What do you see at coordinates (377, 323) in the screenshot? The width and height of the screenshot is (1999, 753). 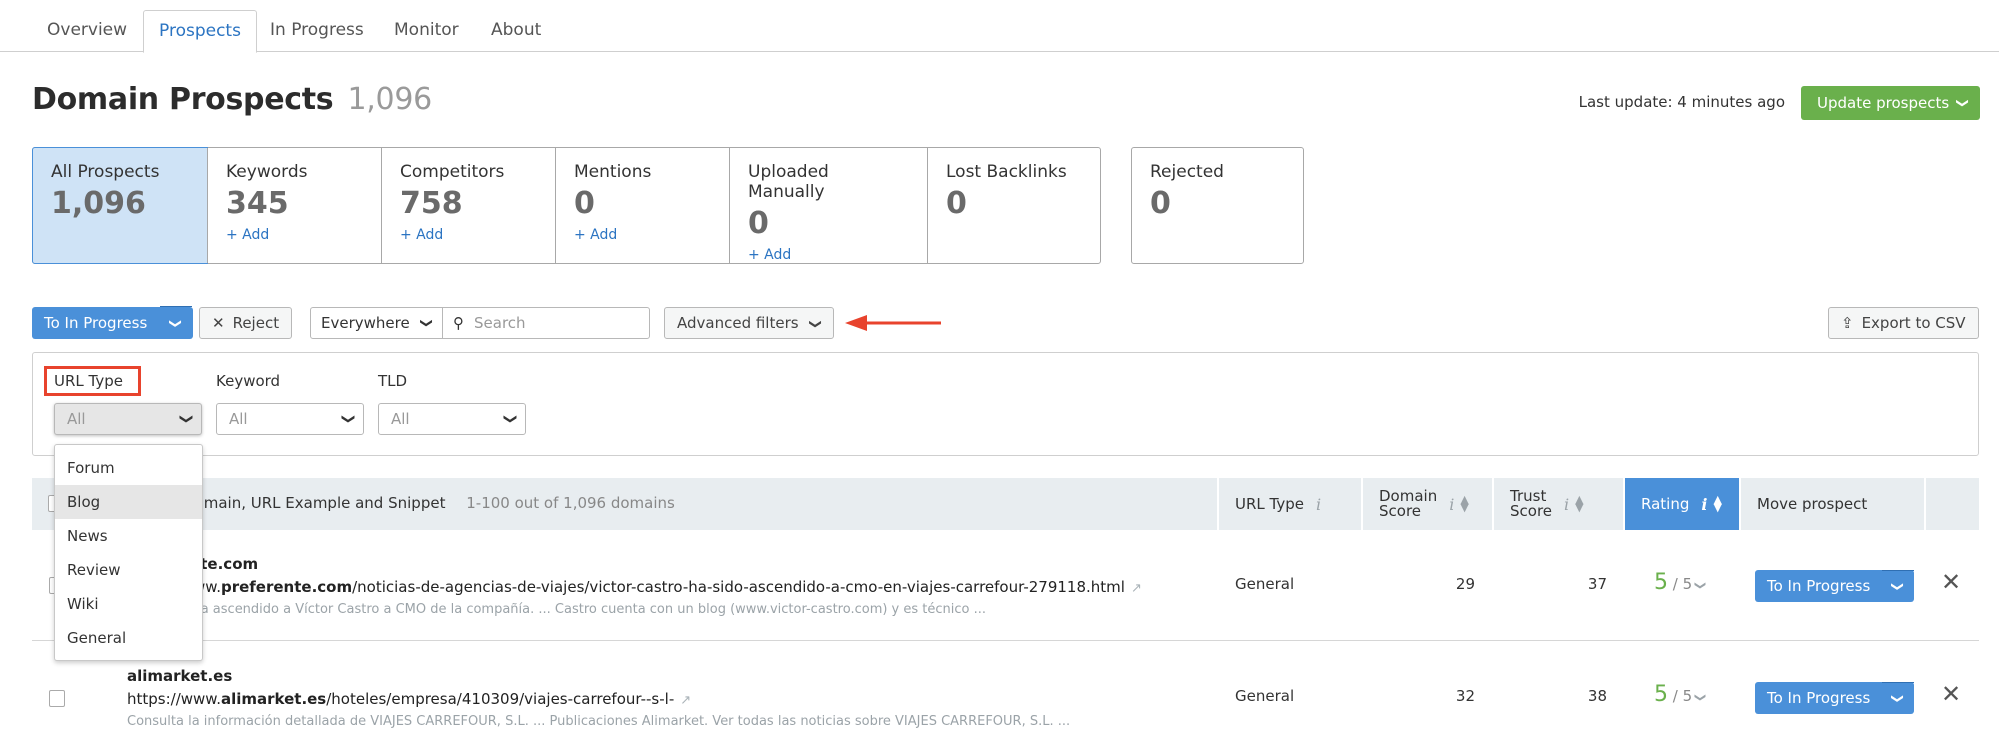 I see `search-scope-select: Everywhere ❯` at bounding box center [377, 323].